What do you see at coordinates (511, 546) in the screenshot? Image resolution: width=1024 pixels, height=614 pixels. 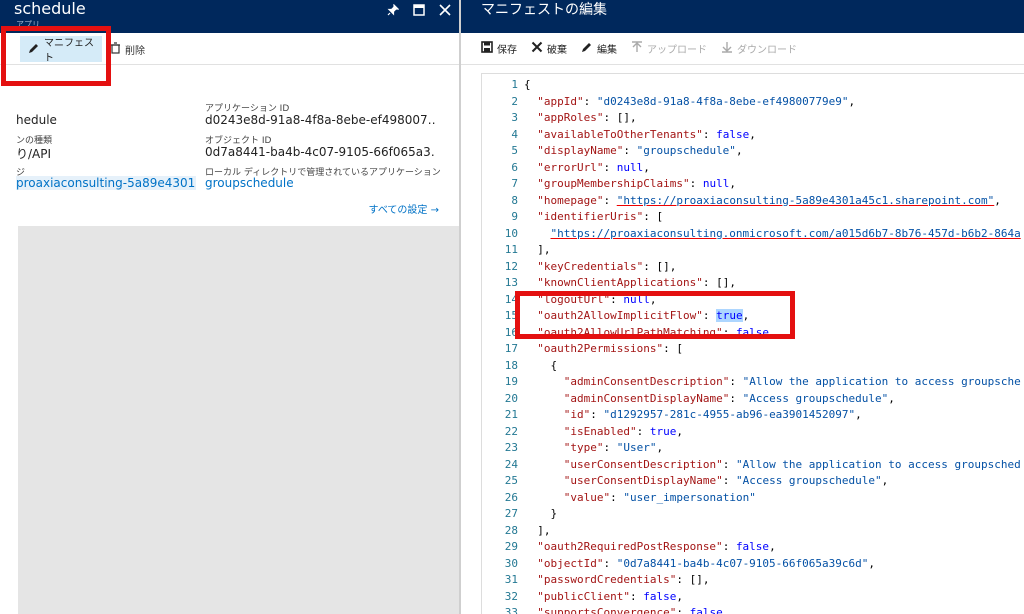 I see `line-number: 29` at bounding box center [511, 546].